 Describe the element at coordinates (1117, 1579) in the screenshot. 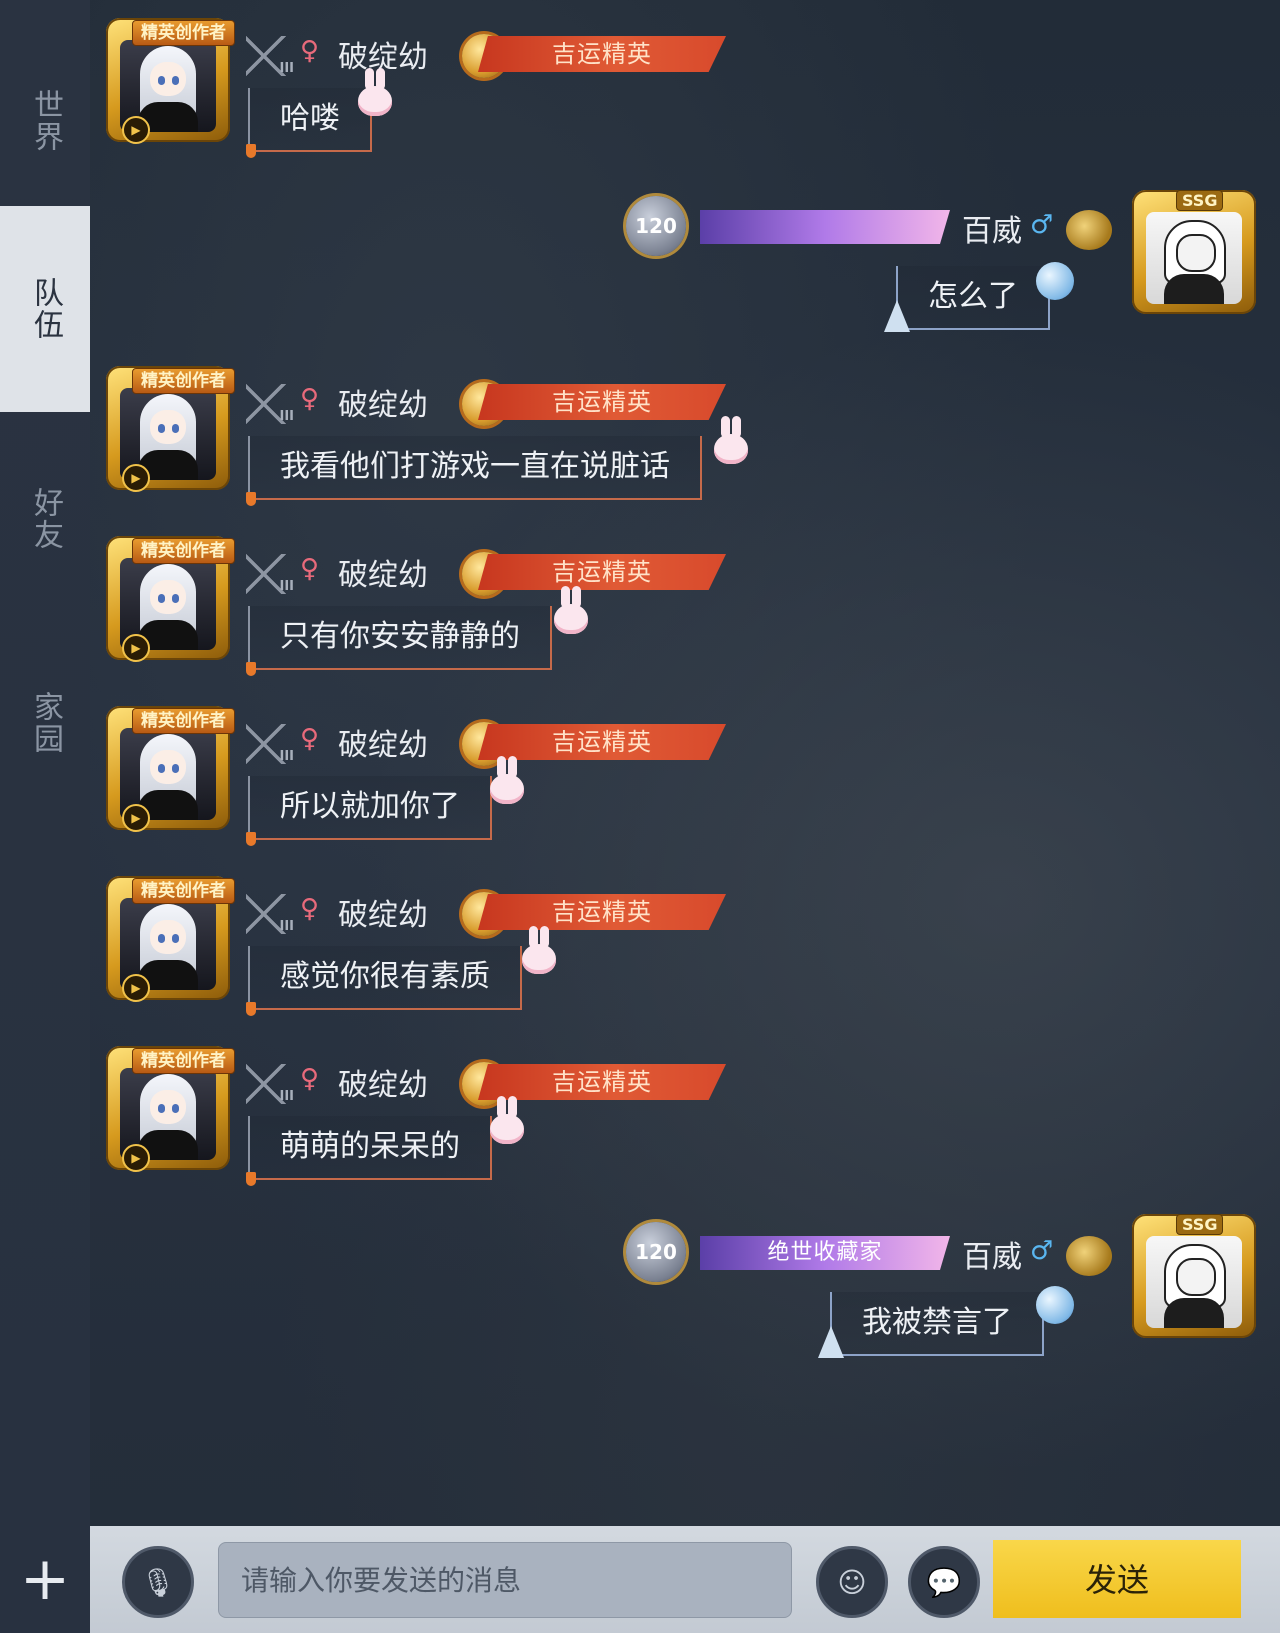

I see `send-button: 发送` at that location.